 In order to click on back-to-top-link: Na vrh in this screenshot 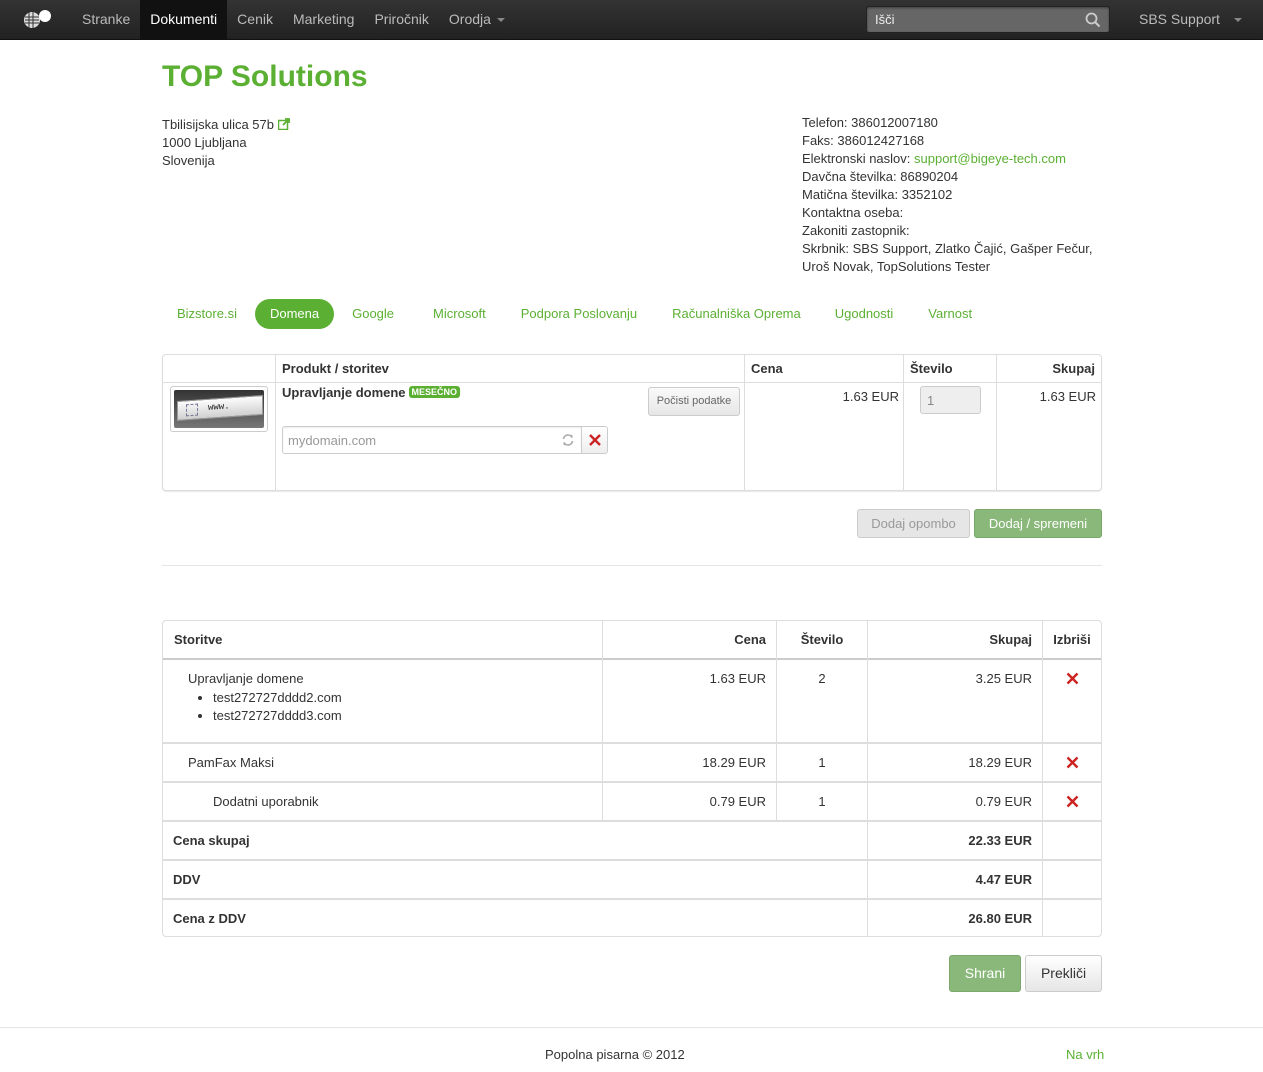, I will do `click(1085, 1054)`.